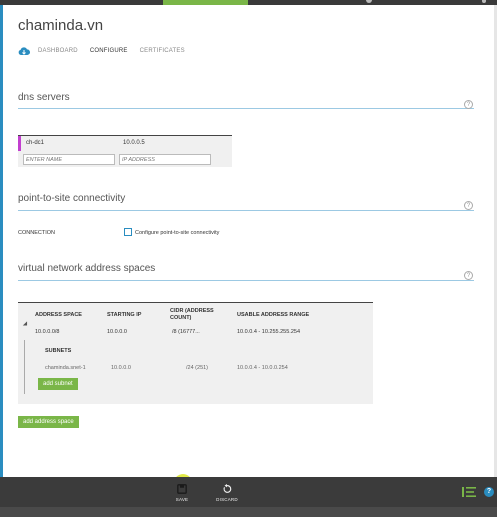  I want to click on dns-servers-table: ch-dc1 10.0.0.5, so click(125, 151).